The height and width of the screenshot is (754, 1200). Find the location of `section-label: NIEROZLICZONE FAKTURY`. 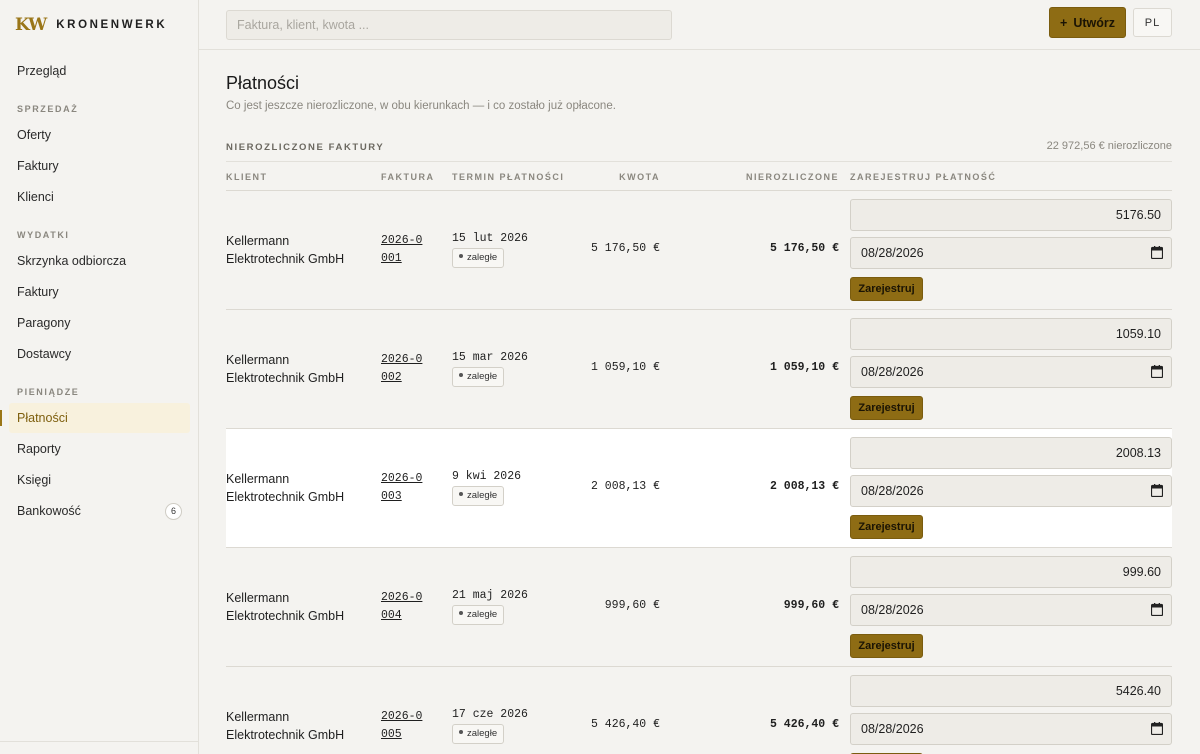

section-label: NIEROZLICZONE FAKTURY is located at coordinates (305, 147).